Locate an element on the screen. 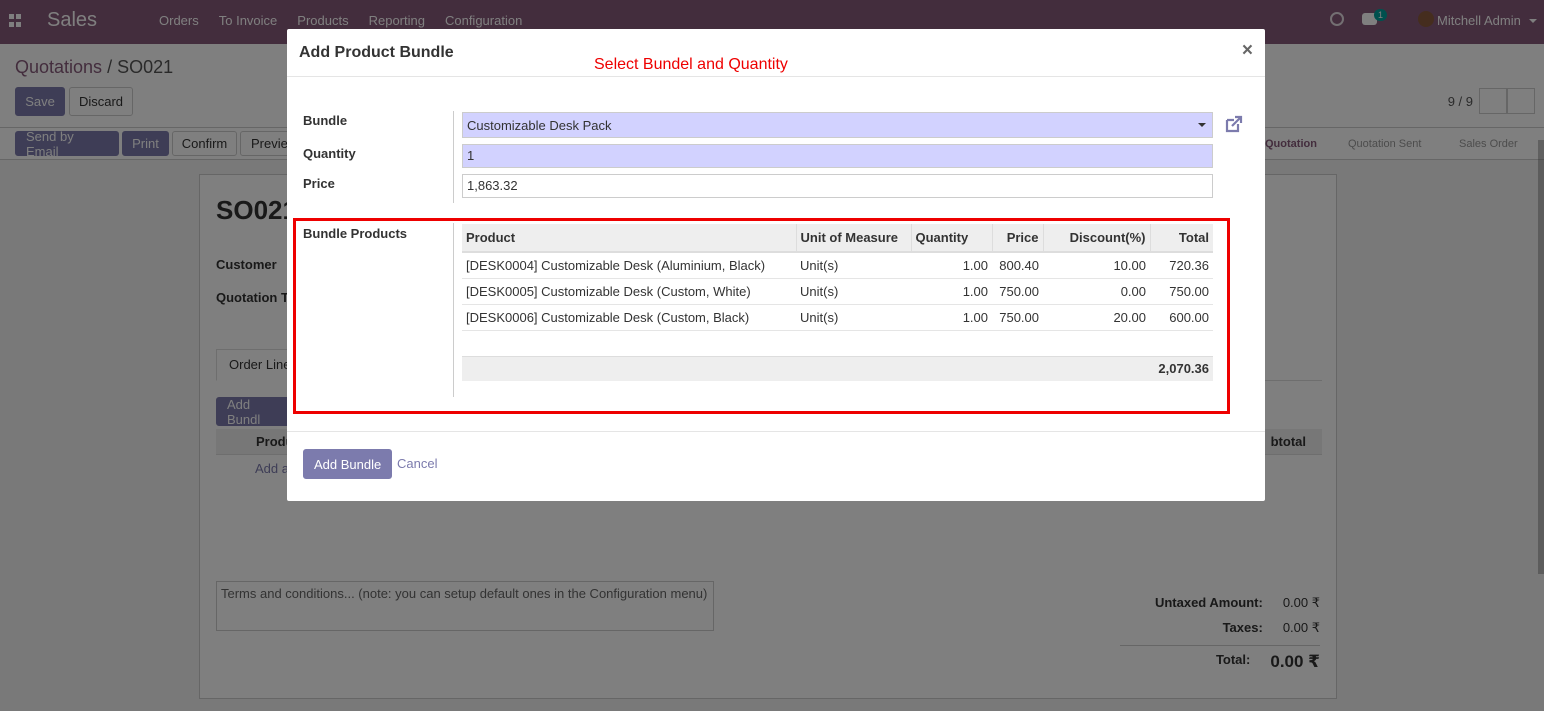  price-input: 1,863.32 is located at coordinates (837, 186).